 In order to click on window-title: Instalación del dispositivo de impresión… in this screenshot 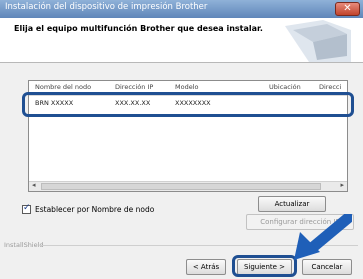, I will do `click(106, 7)`.